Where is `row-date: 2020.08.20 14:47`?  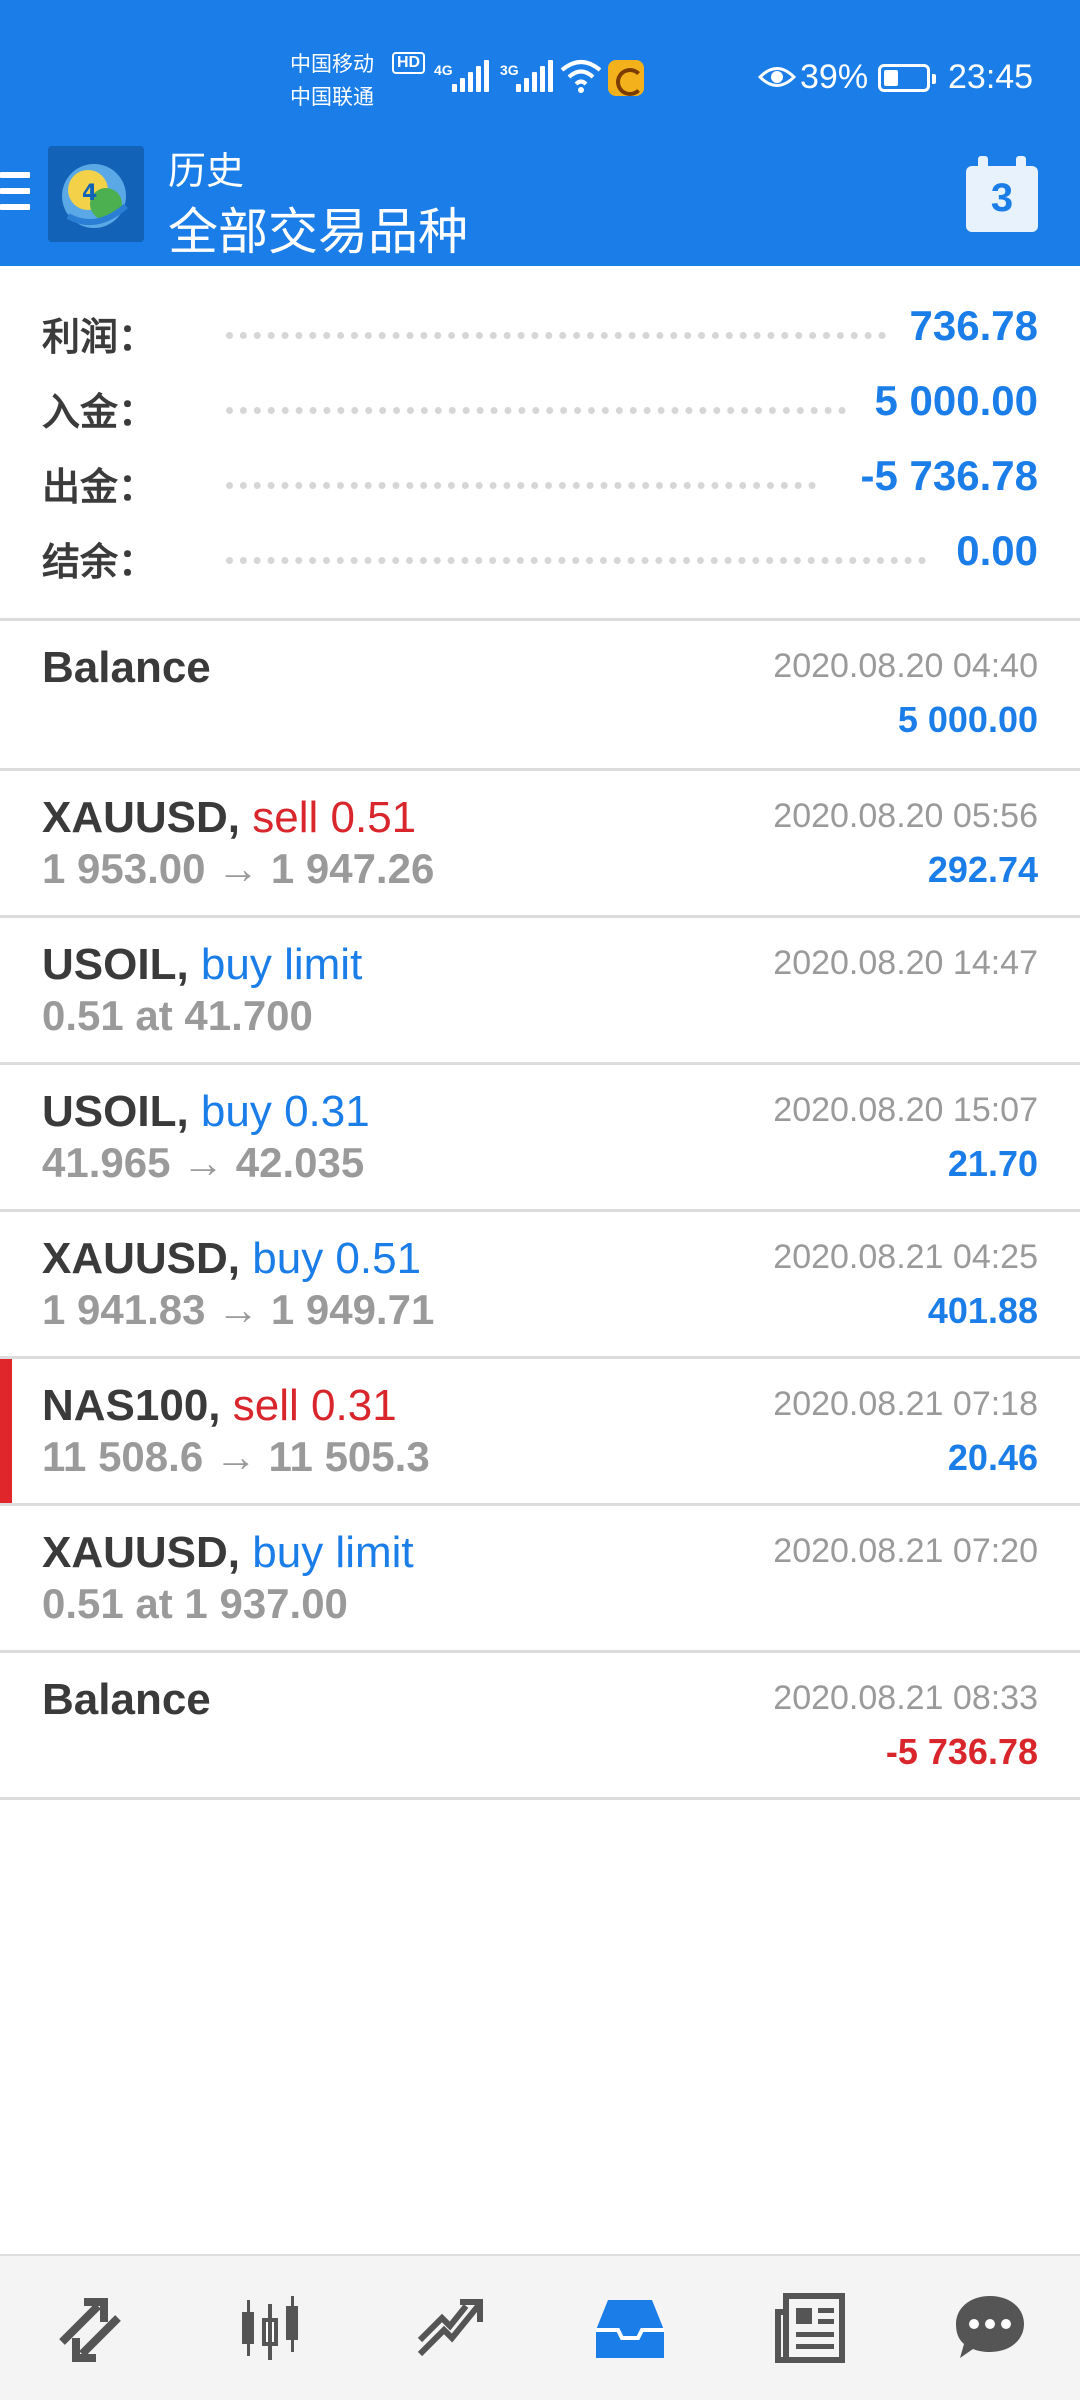 row-date: 2020.08.20 14:47 is located at coordinates (905, 963).